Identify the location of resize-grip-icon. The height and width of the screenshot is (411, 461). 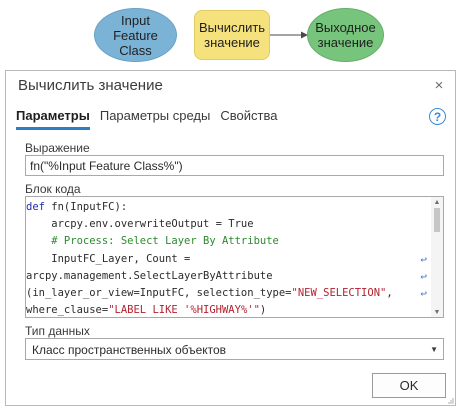
(450, 400).